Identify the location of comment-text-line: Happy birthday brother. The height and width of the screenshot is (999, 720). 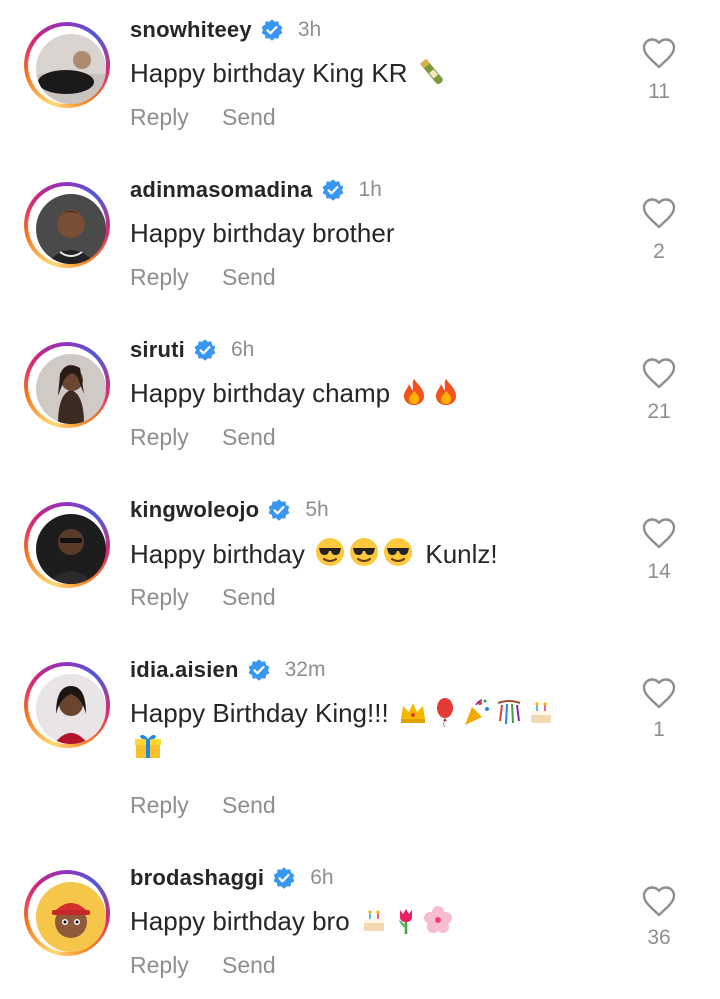
(262, 233).